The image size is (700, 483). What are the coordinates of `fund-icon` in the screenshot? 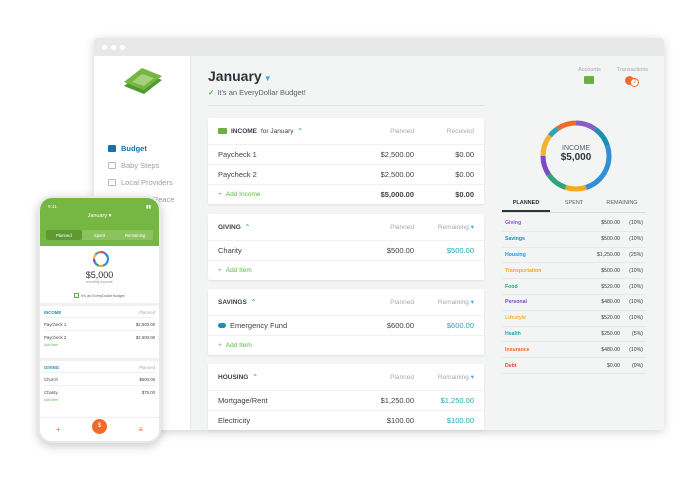 It's located at (222, 325).